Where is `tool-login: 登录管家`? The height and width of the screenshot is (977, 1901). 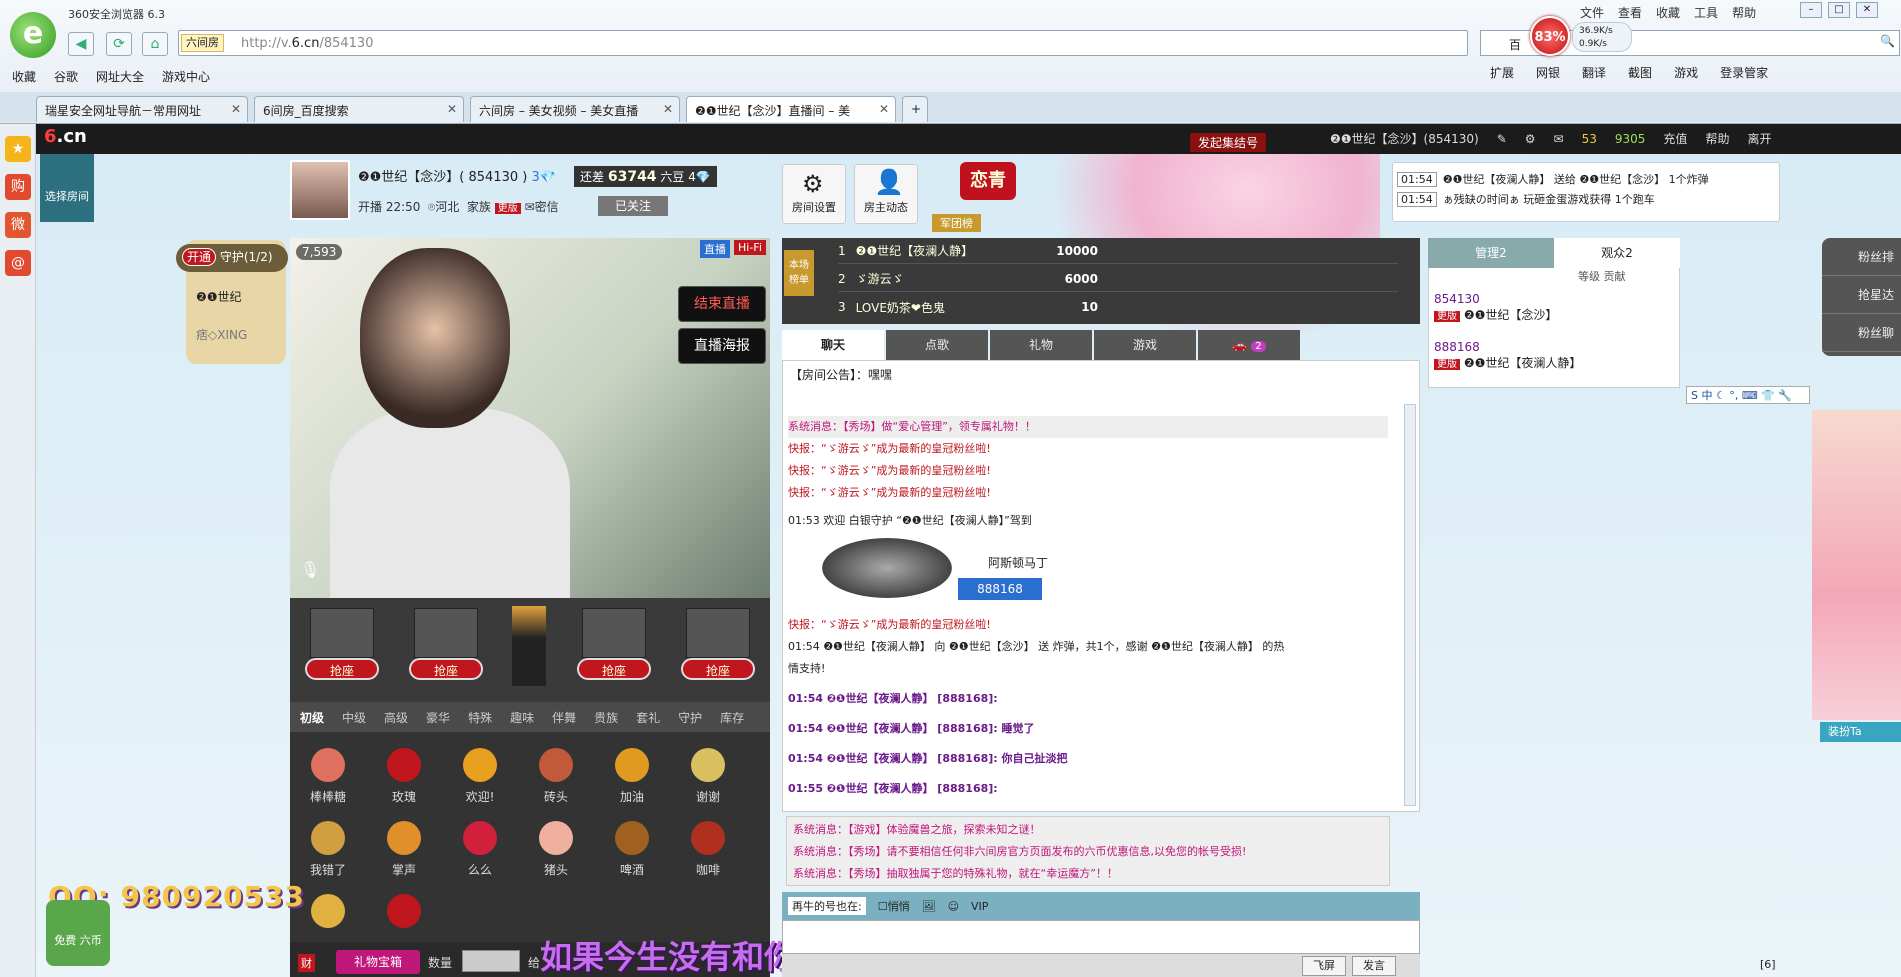
tool-login: 登录管家 is located at coordinates (1744, 72).